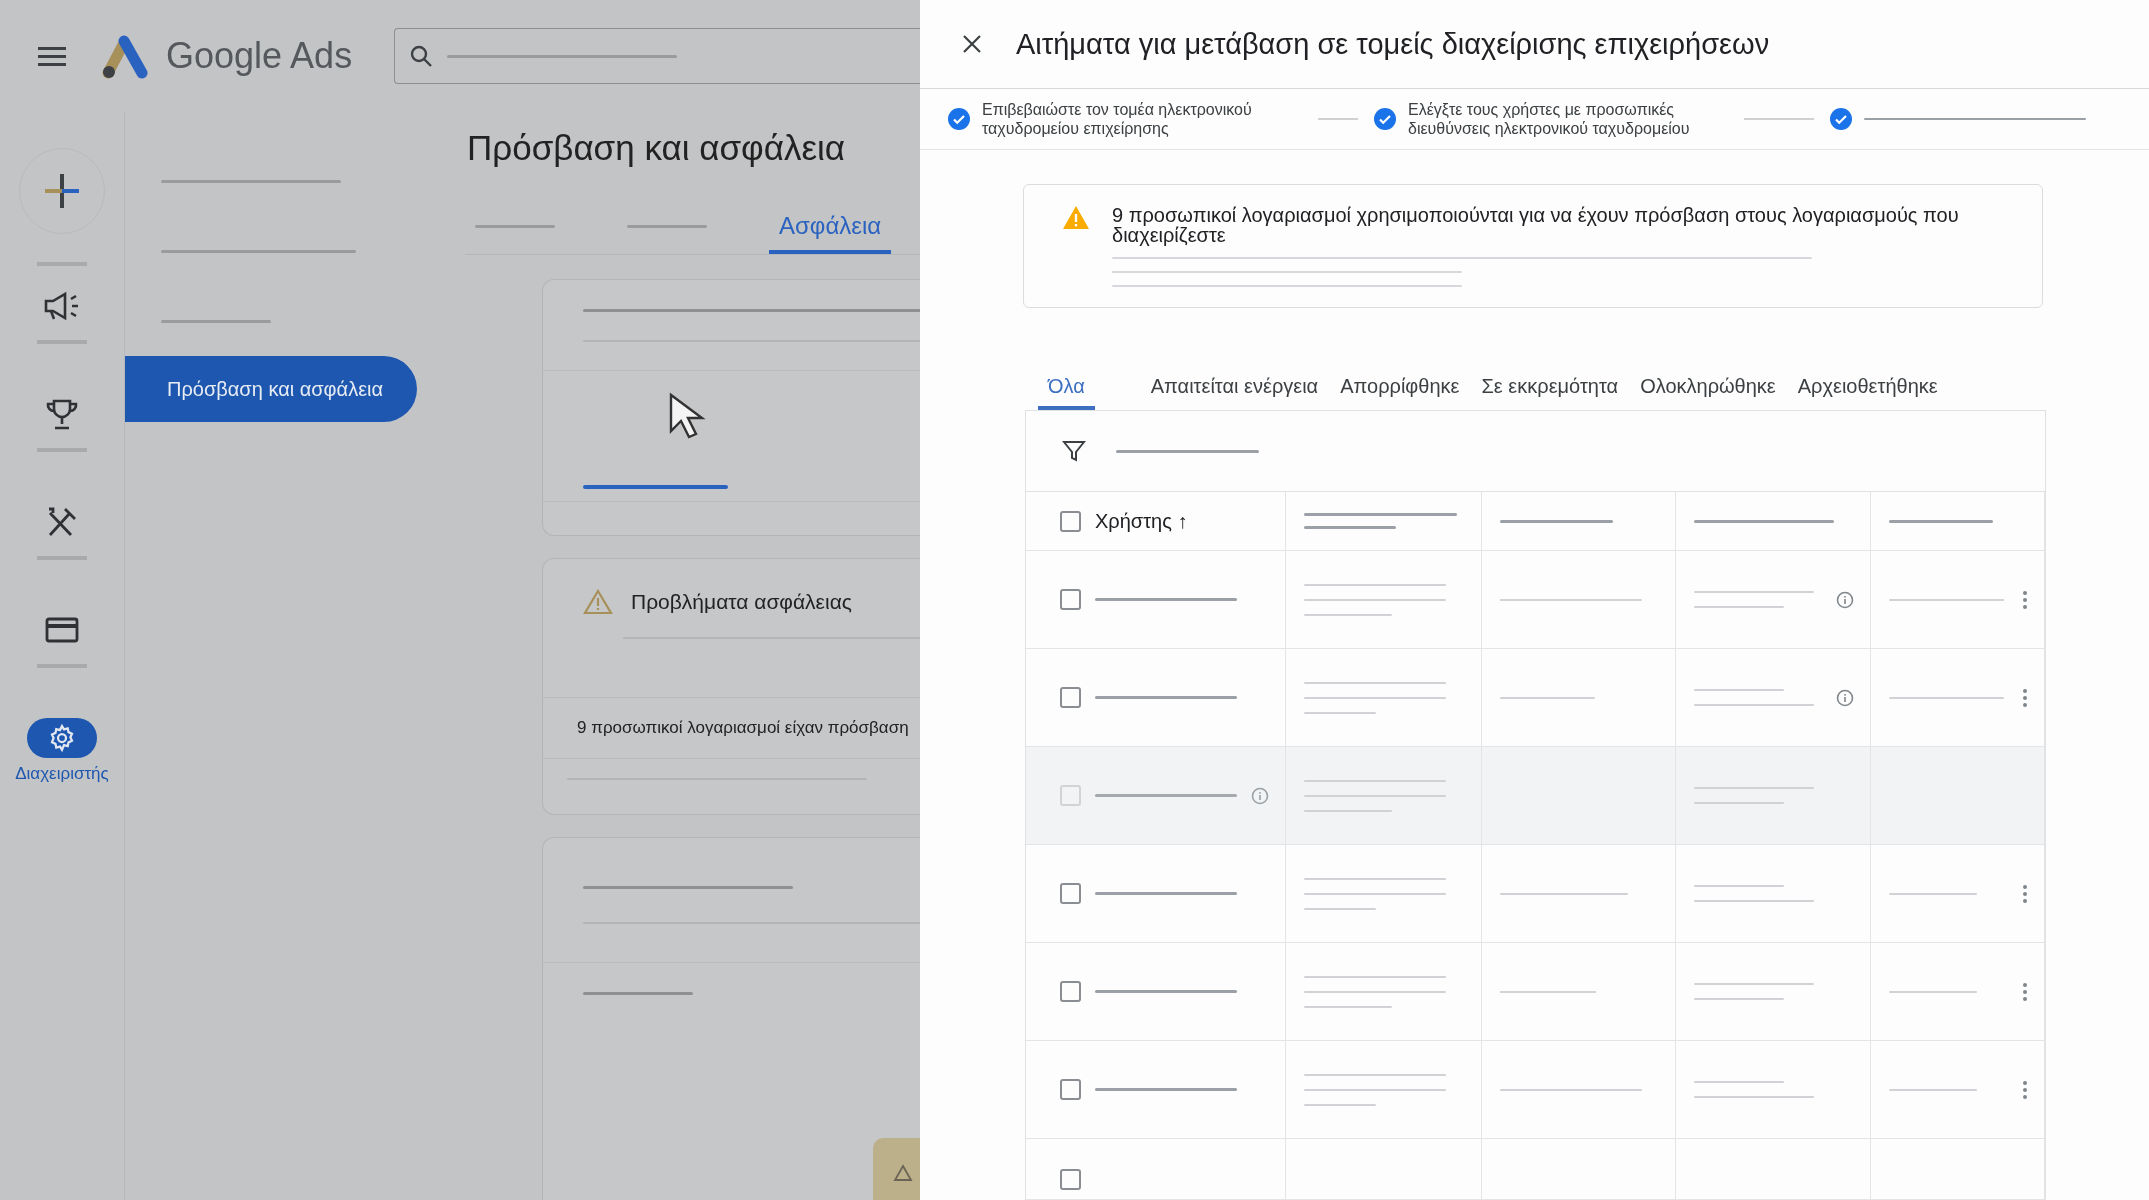 This screenshot has height=1200, width=2149. Describe the element at coordinates (743, 728) in the screenshot. I see `issue-text: 9 προσωπικοί λογαριασμοί είχαν πρόσβαση` at that location.